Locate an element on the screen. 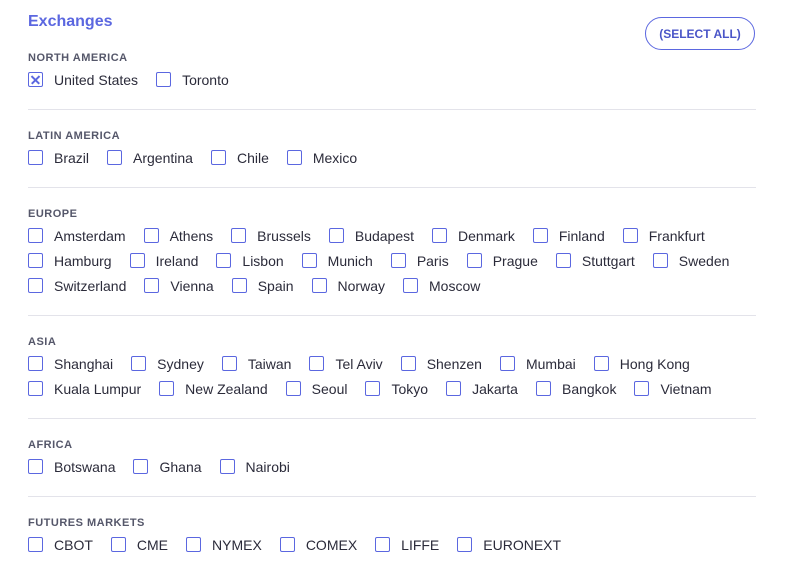 The image size is (800, 588). checkbox-option-budapest: Budapest is located at coordinates (371, 235).